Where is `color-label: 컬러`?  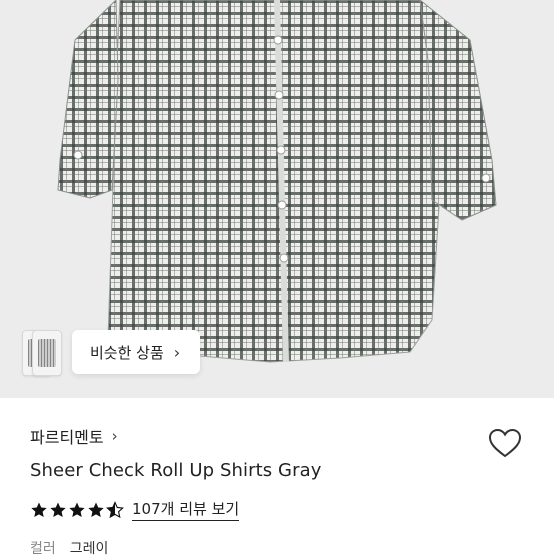 color-label: 컬러 is located at coordinates (43, 549).